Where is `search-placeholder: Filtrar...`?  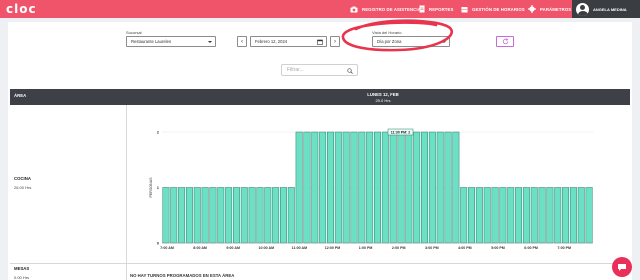
search-placeholder: Filtrar... is located at coordinates (295, 70).